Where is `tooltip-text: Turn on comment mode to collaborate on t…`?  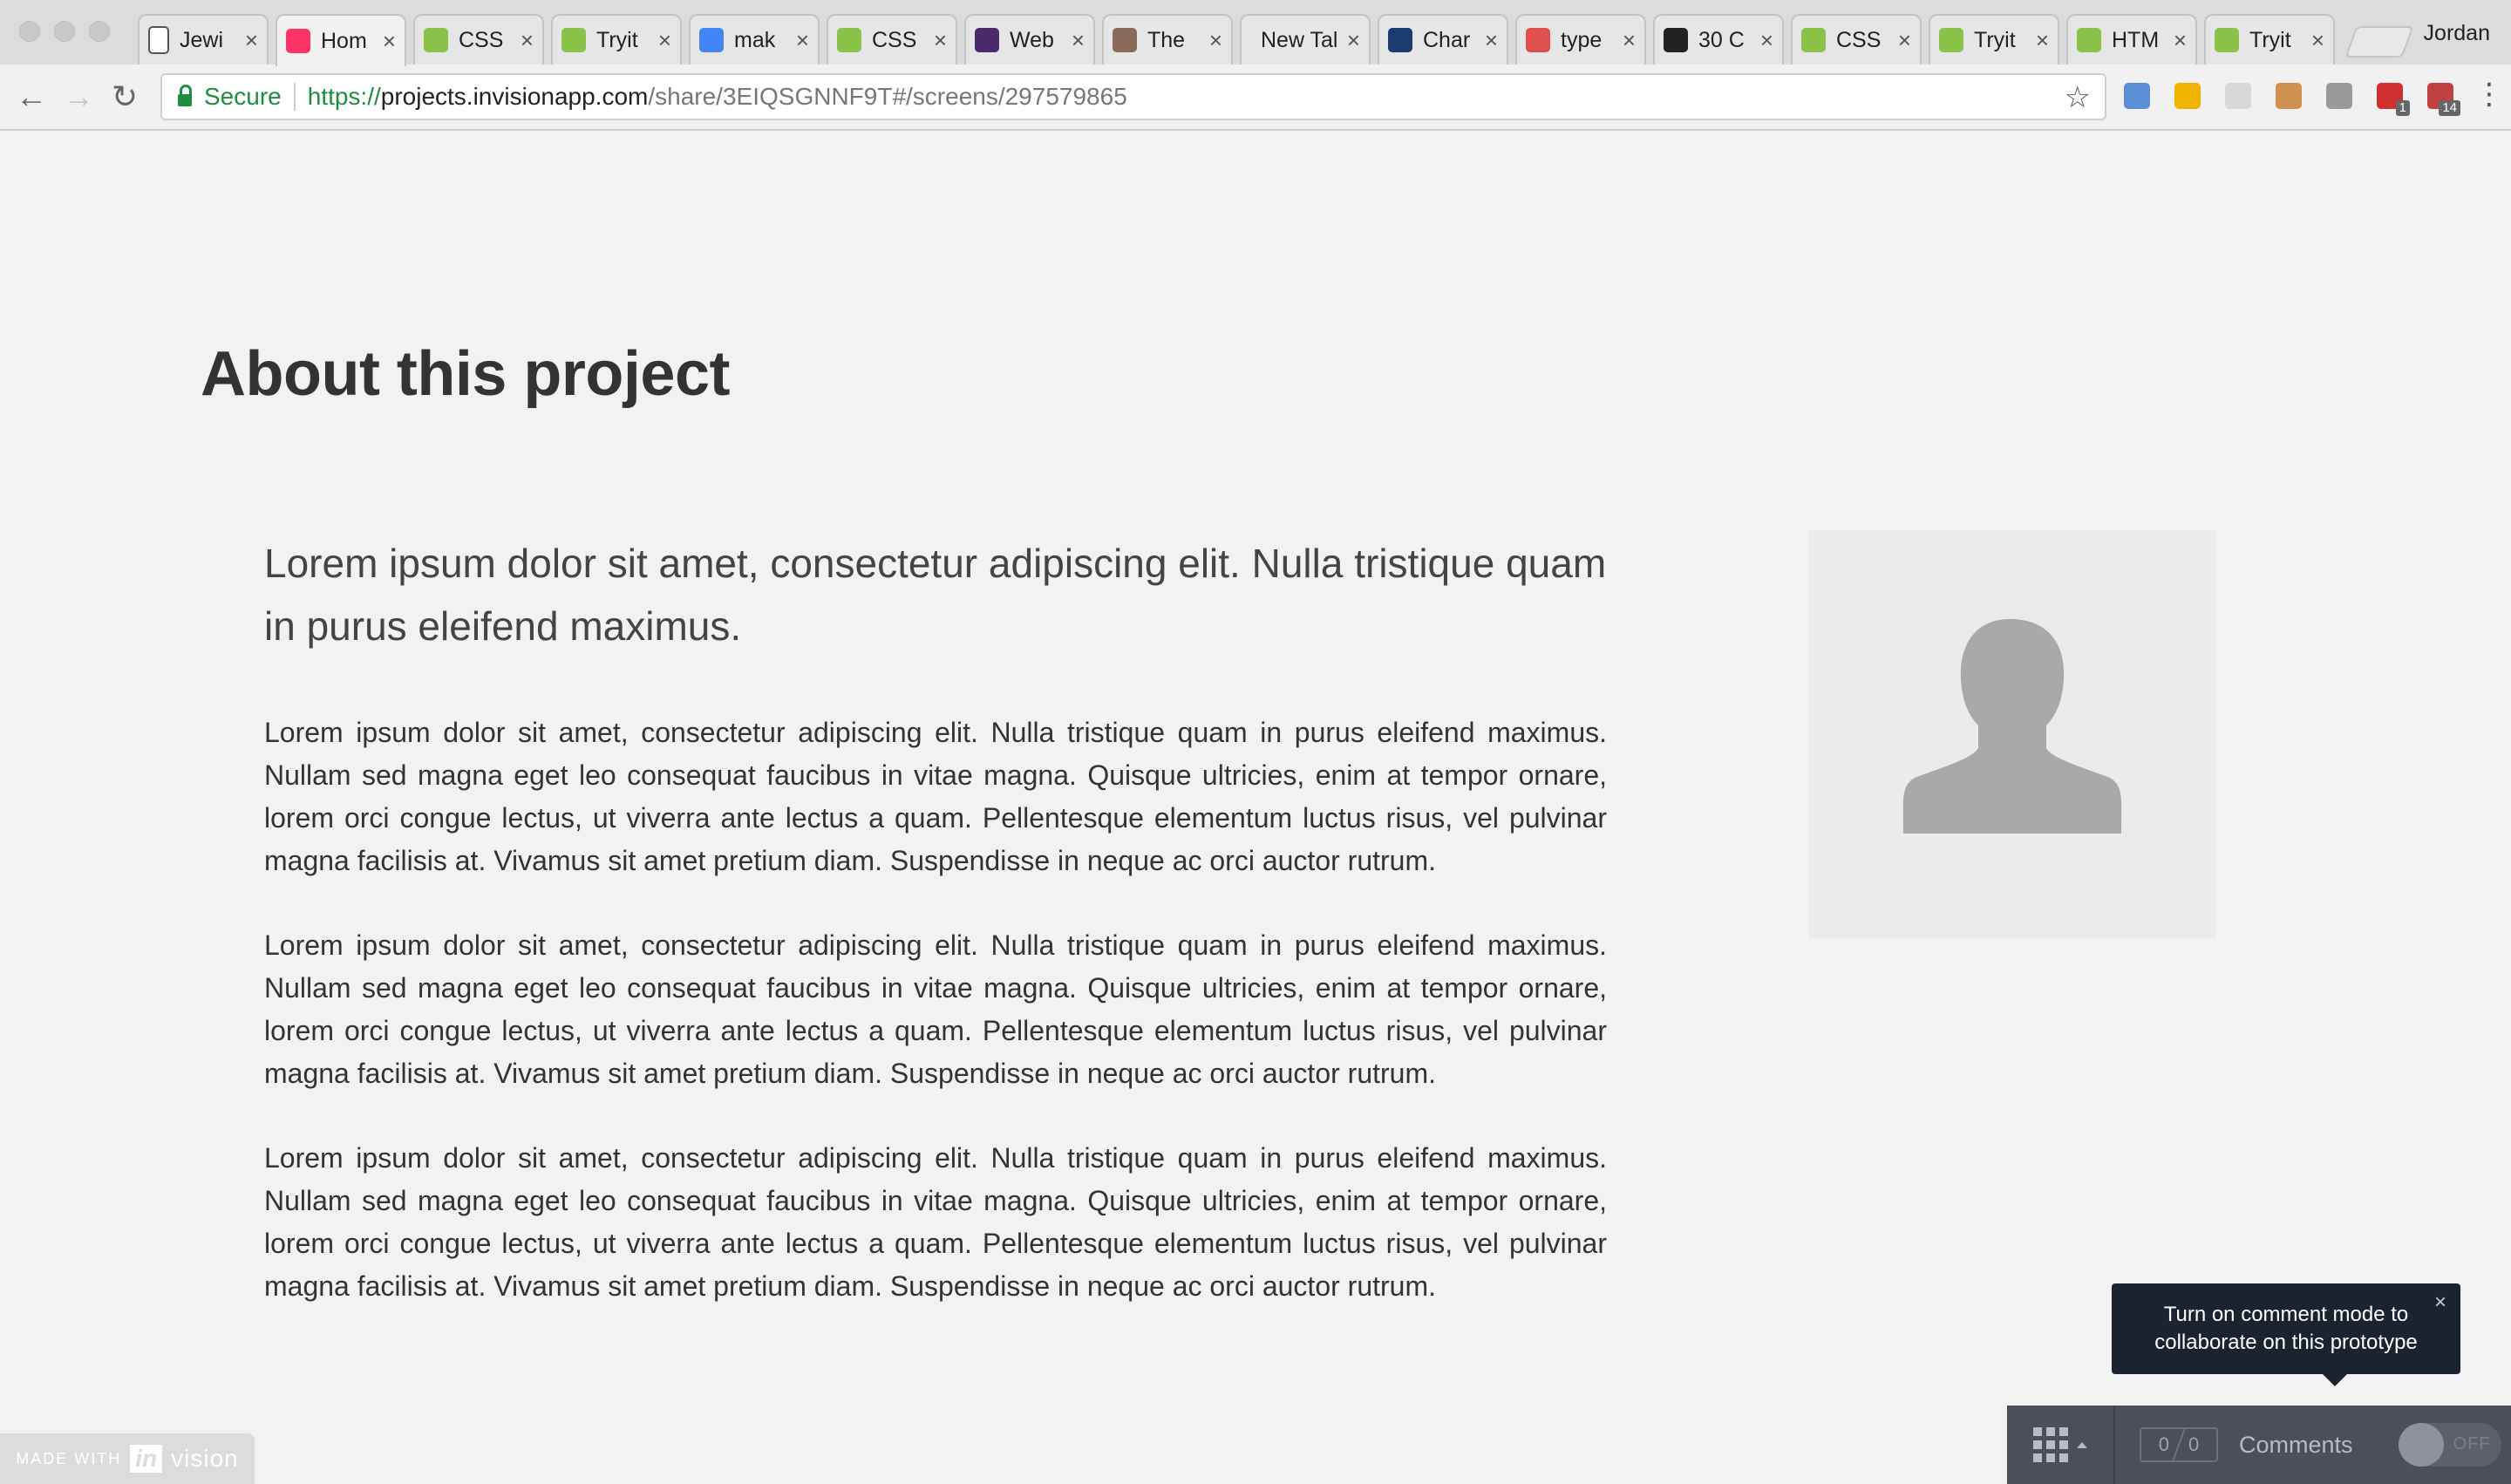 tooltip-text: Turn on comment mode to collaborate on t… is located at coordinates (2286, 1328).